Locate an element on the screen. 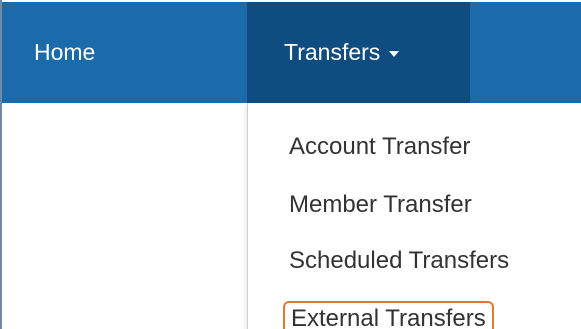 Image resolution: width=581 pixels, height=329 pixels. nav-home: Home is located at coordinates (124, 52).